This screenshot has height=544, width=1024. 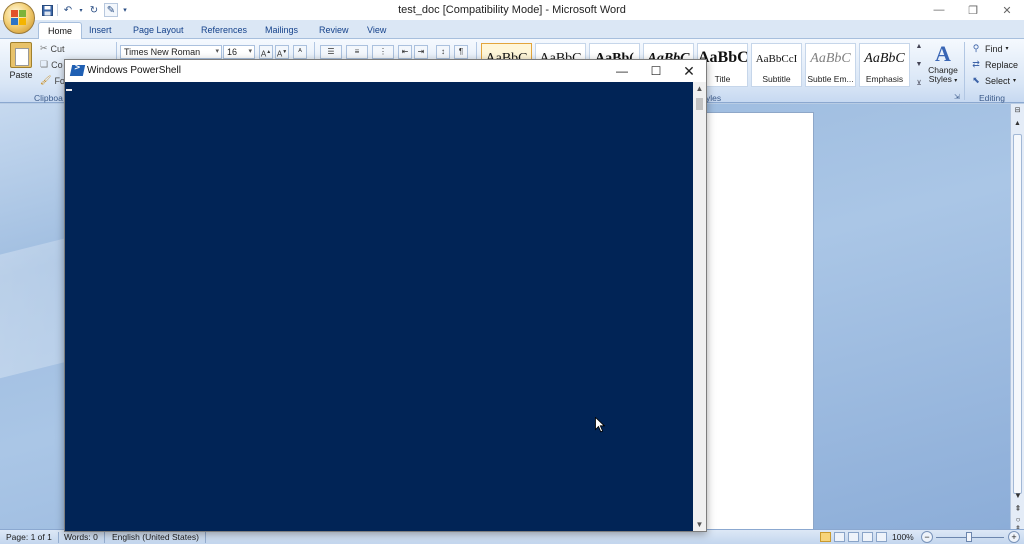 I want to click on tab-view: View, so click(x=376, y=30).